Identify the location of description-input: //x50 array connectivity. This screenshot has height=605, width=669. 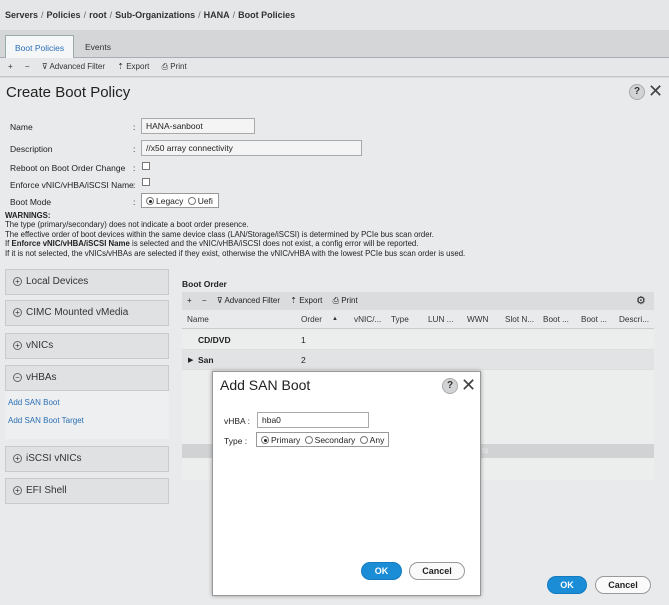
(251, 148).